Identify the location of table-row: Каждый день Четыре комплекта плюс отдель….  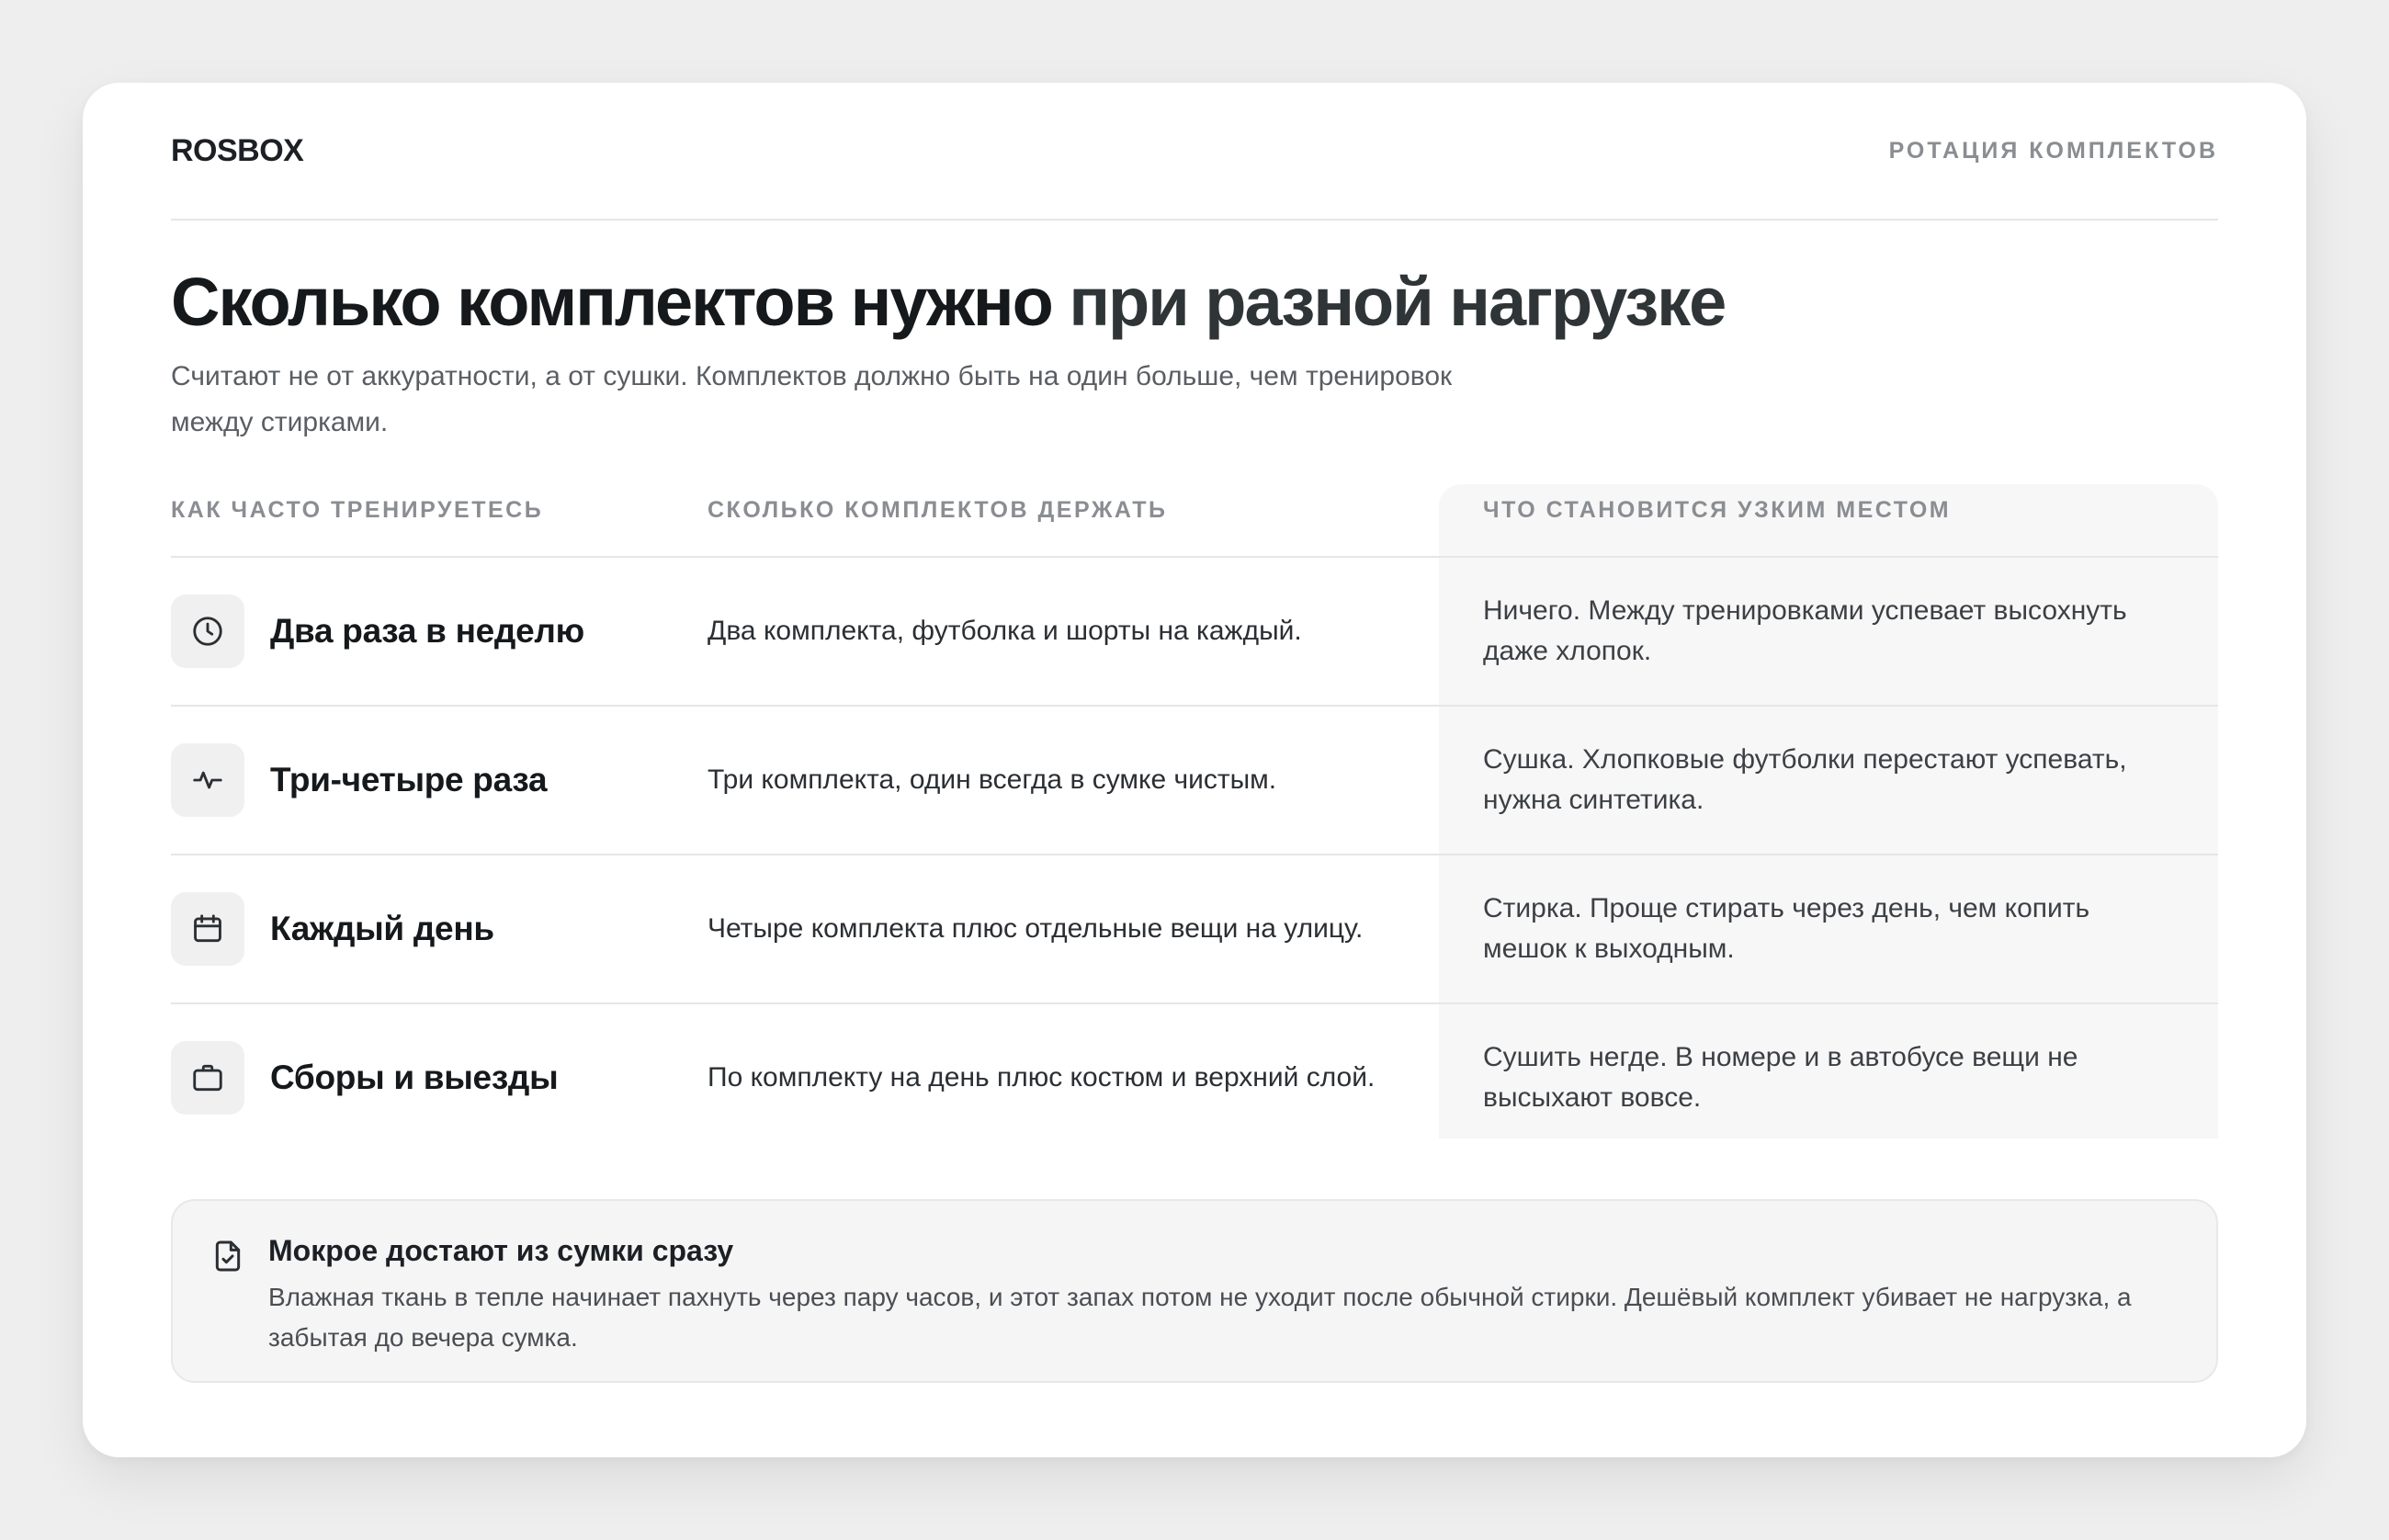
(1194, 930).